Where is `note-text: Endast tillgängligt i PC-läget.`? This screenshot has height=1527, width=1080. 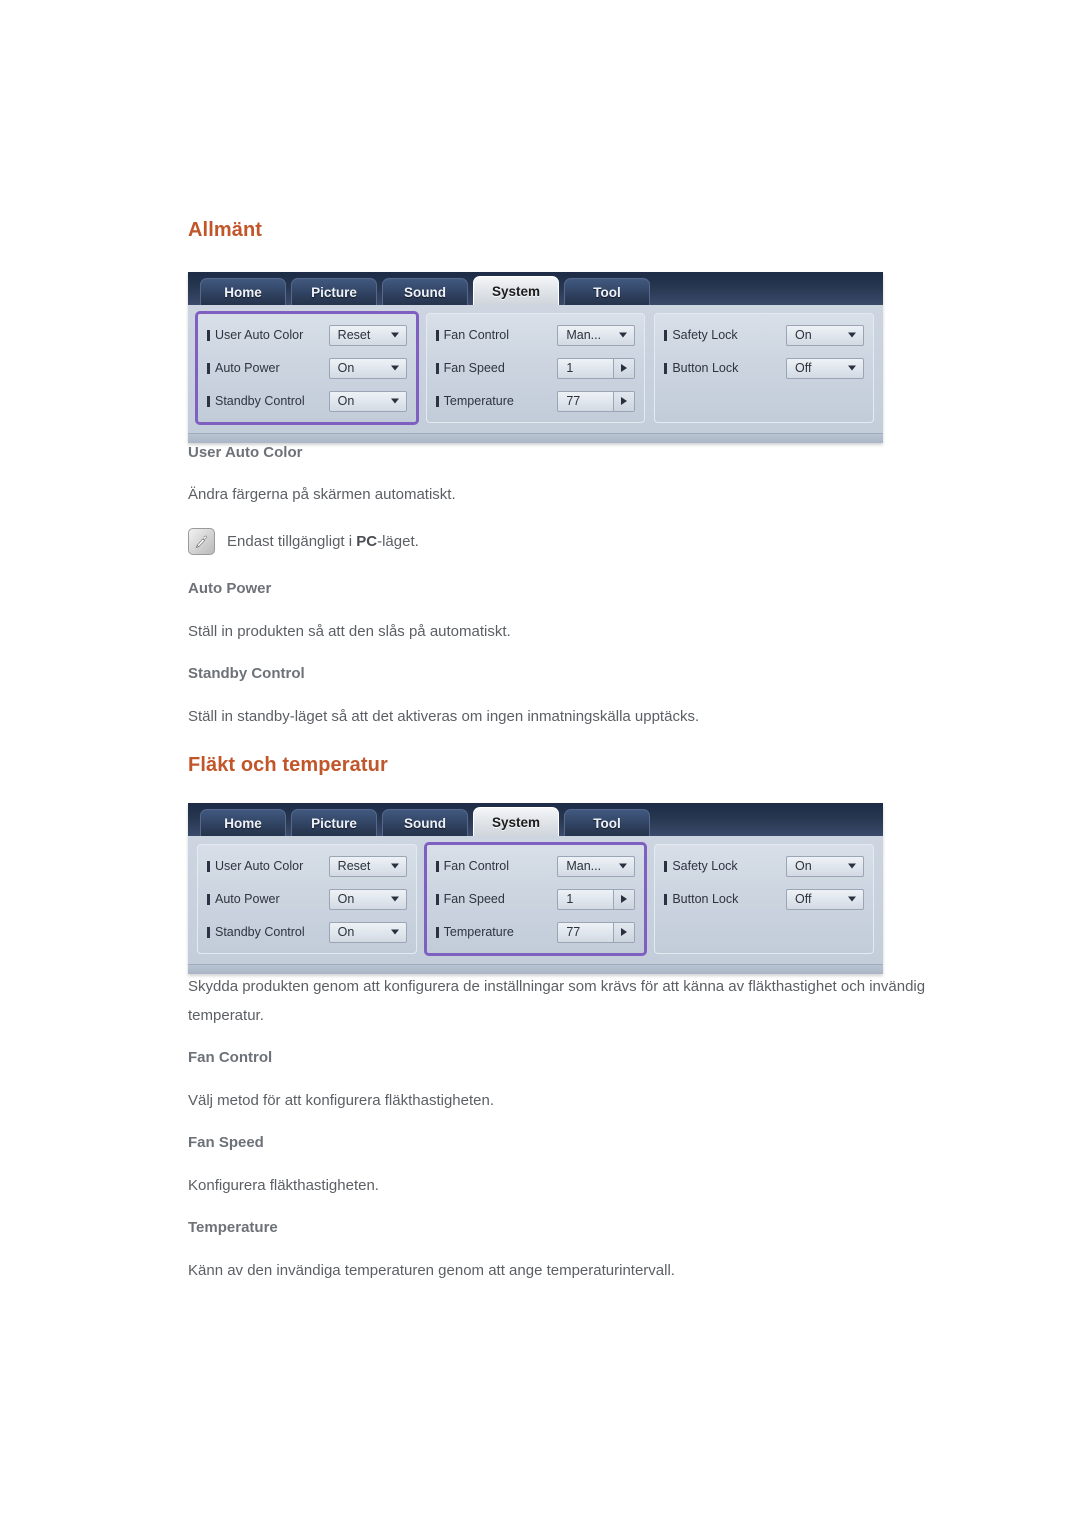 note-text: Endast tillgängligt i PC-läget. is located at coordinates (323, 541).